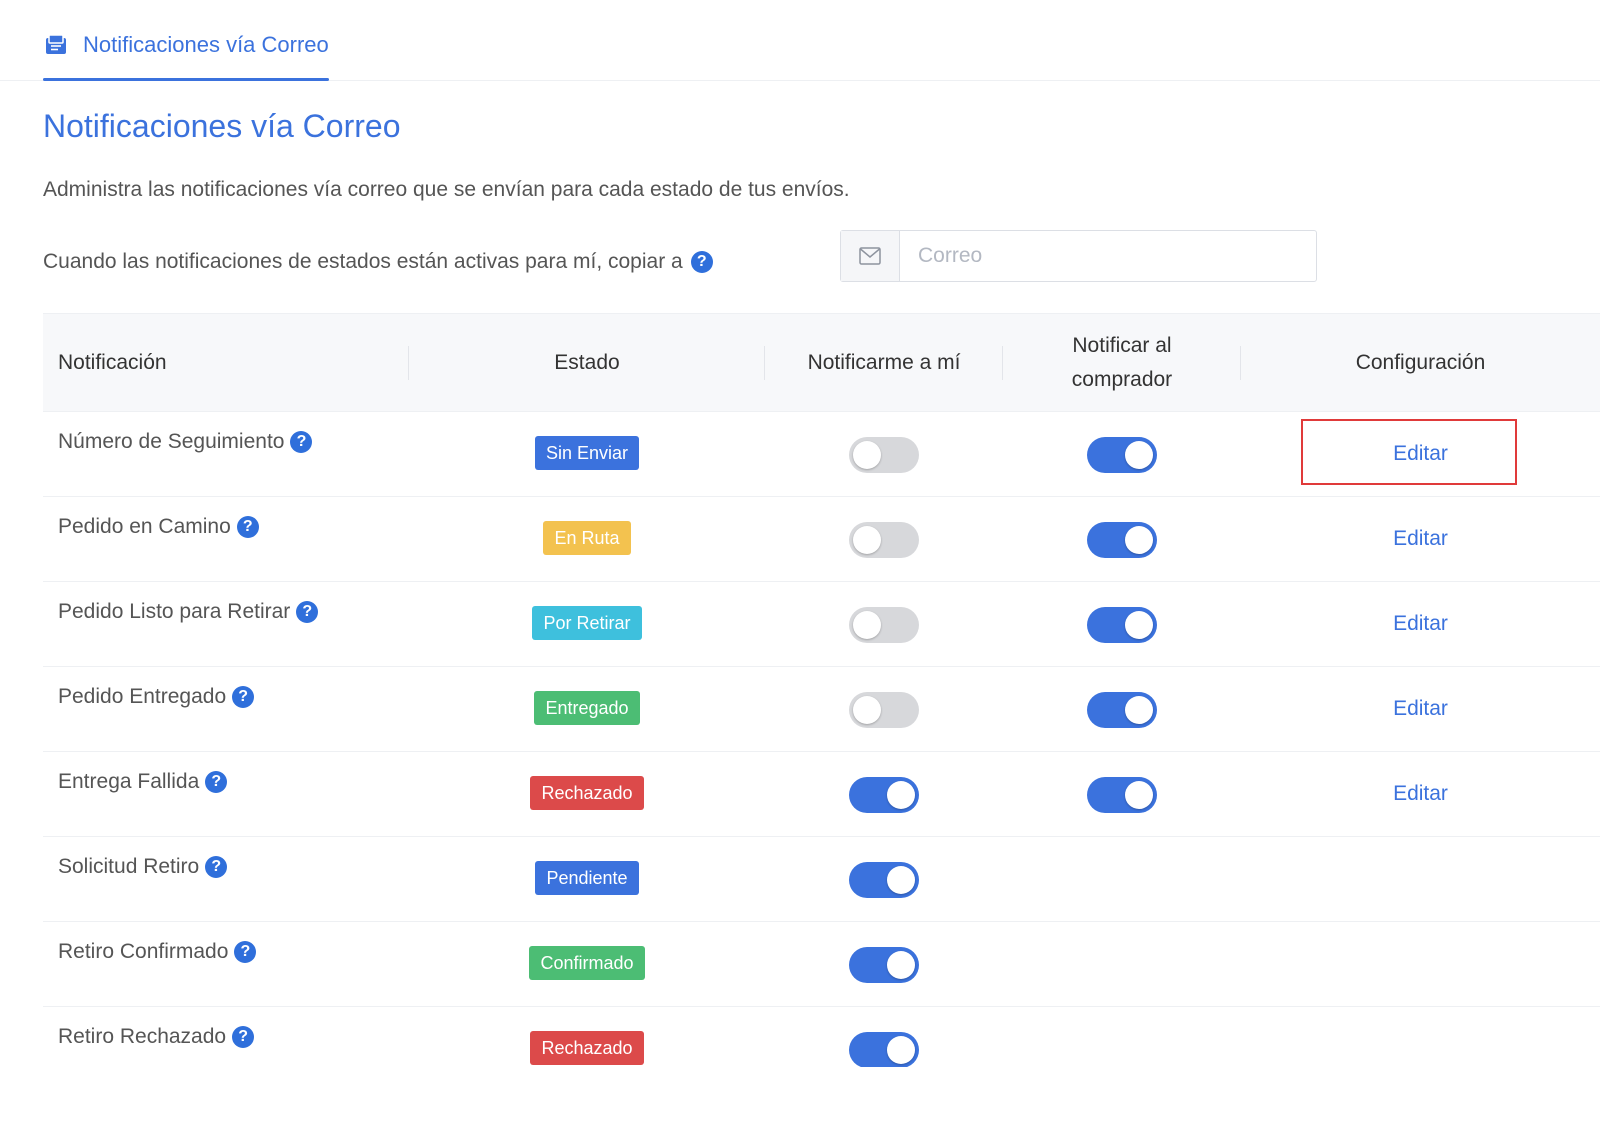 The image size is (1600, 1144). I want to click on notification-name: Retiro Confirmado?, so click(157, 952).